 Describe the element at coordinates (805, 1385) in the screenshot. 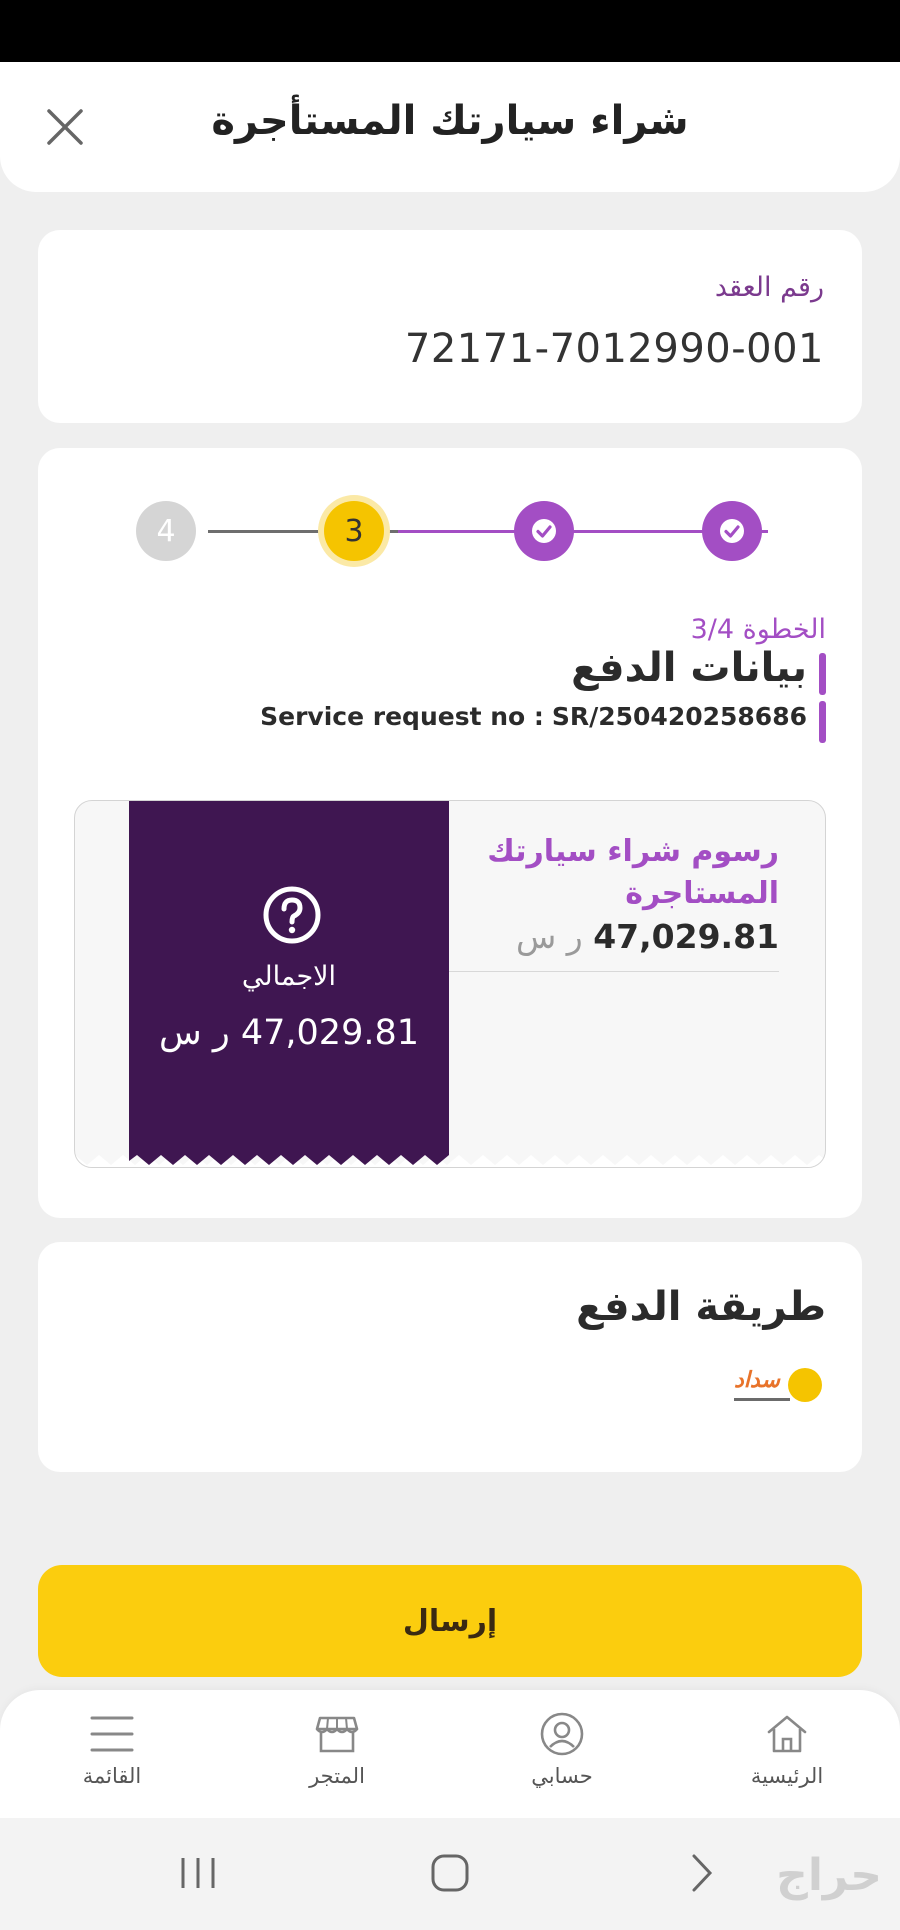

I see `sadad-radio` at that location.